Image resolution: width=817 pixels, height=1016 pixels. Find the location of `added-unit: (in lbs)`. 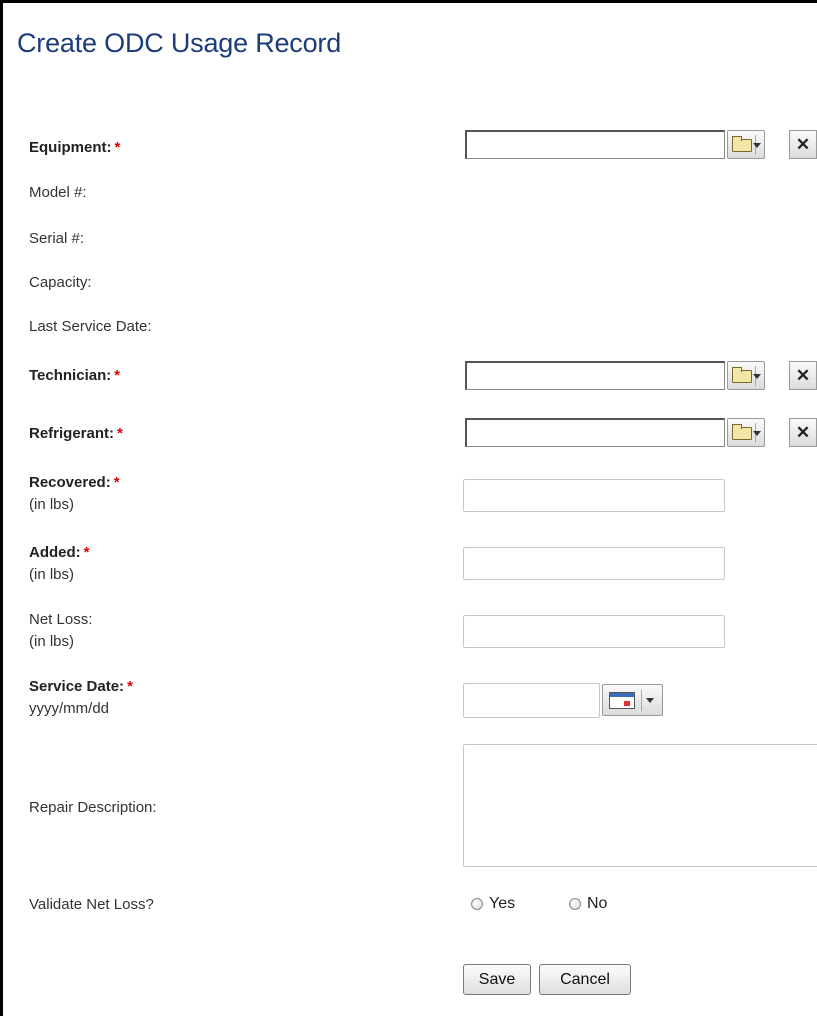

added-unit: (in lbs) is located at coordinates (52, 574).